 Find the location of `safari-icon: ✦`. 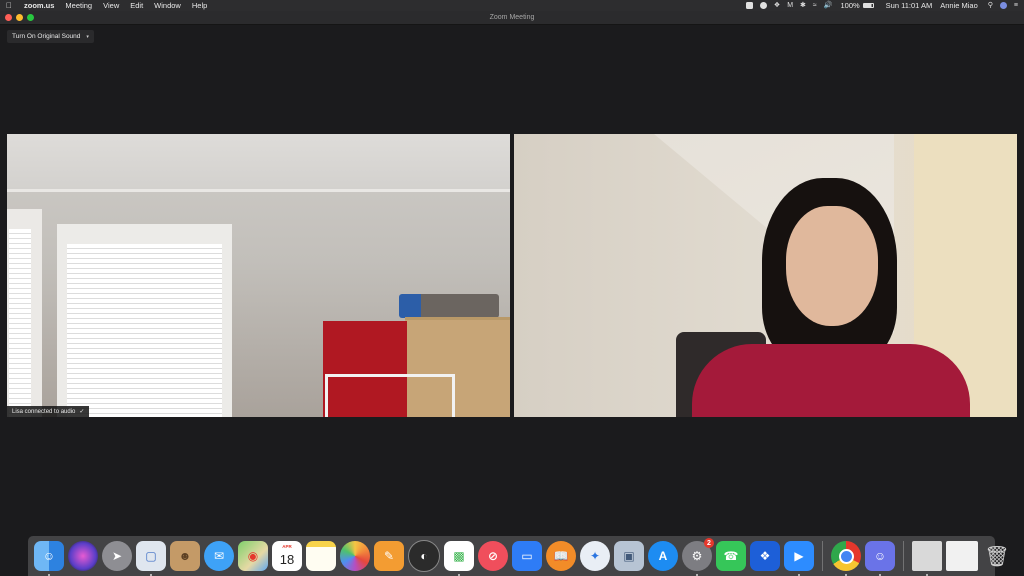

safari-icon: ✦ is located at coordinates (595, 556).